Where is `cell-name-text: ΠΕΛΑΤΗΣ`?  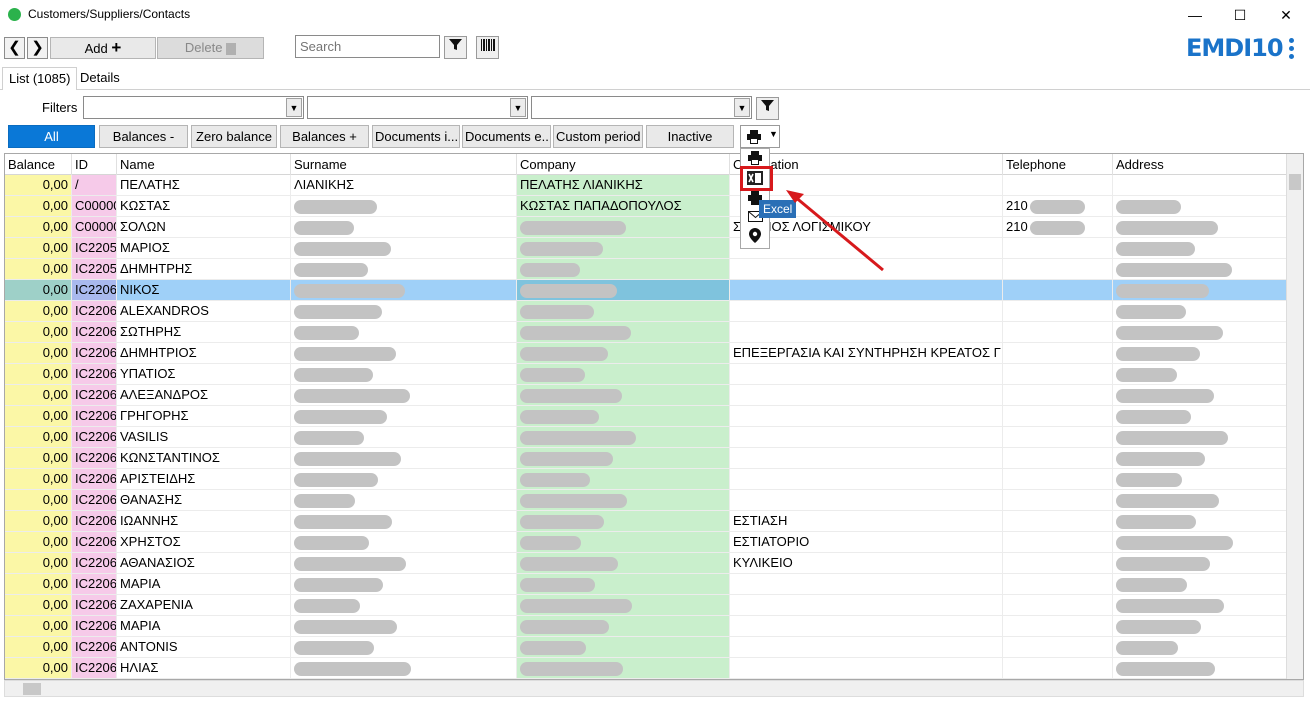
cell-name-text: ΠΕΛΑΤΗΣ is located at coordinates (150, 184).